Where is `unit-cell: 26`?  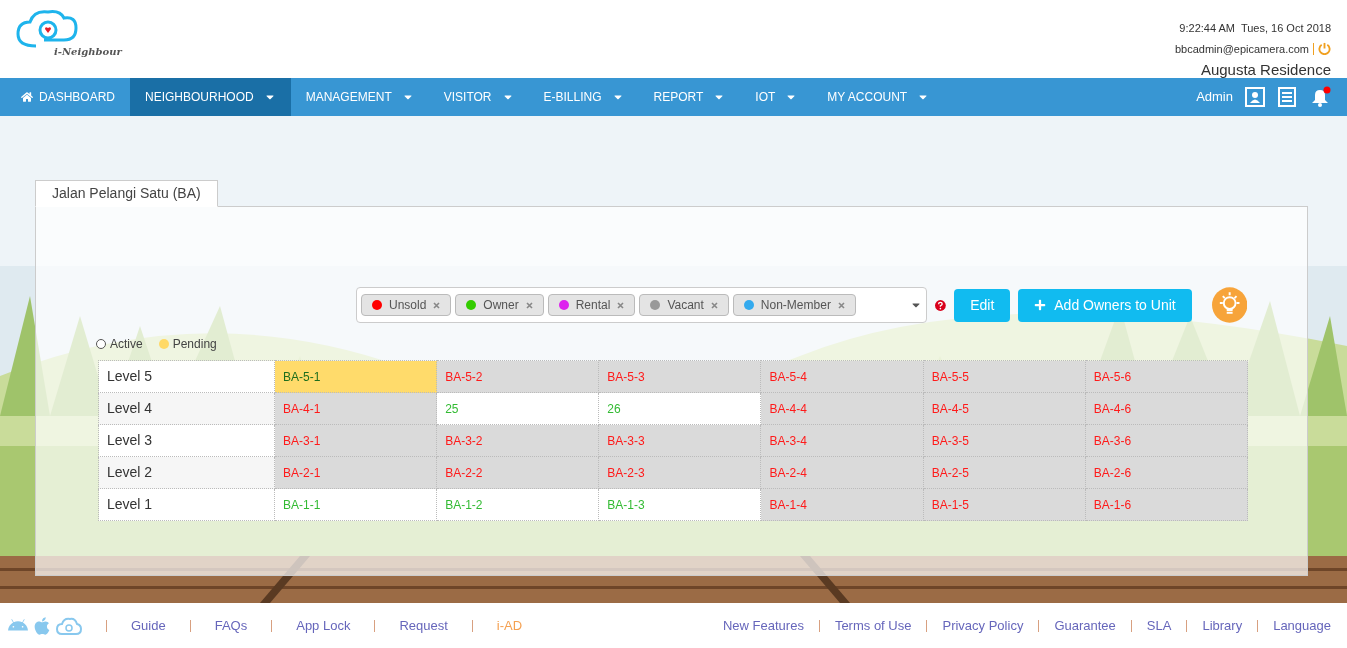 unit-cell: 26 is located at coordinates (679, 408).